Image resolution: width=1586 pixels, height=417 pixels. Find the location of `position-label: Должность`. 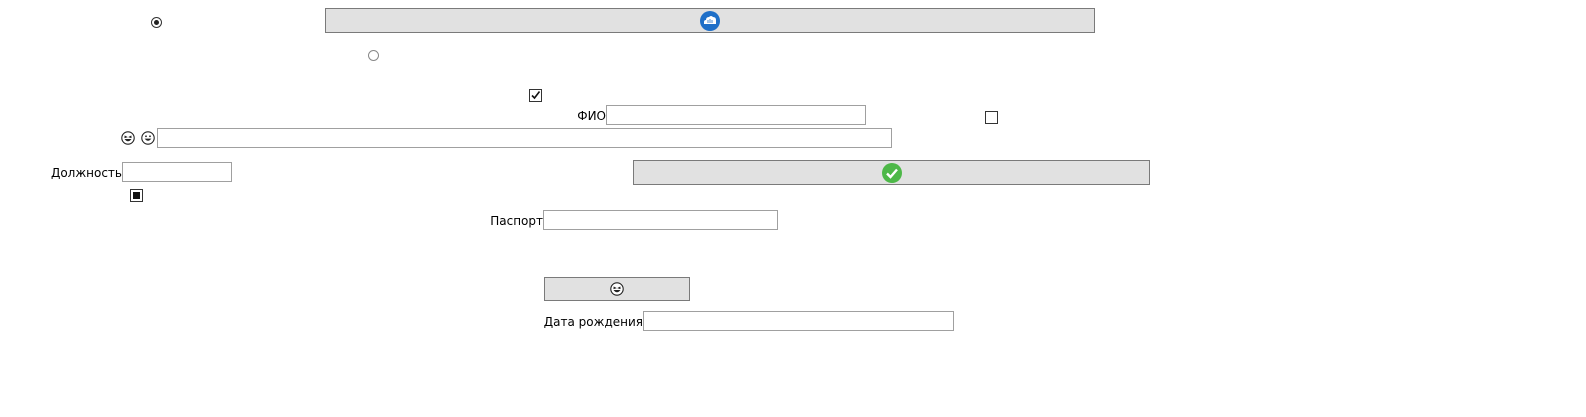

position-label: Должность is located at coordinates (86, 173).